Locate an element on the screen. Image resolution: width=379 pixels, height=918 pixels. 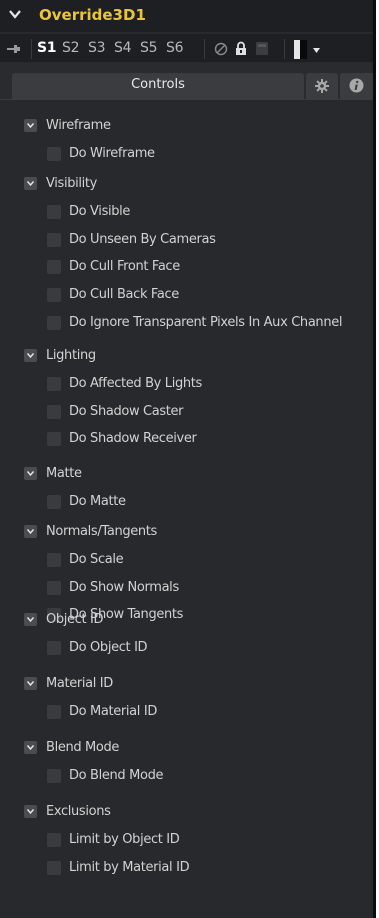
tab-info is located at coordinates (356, 86).